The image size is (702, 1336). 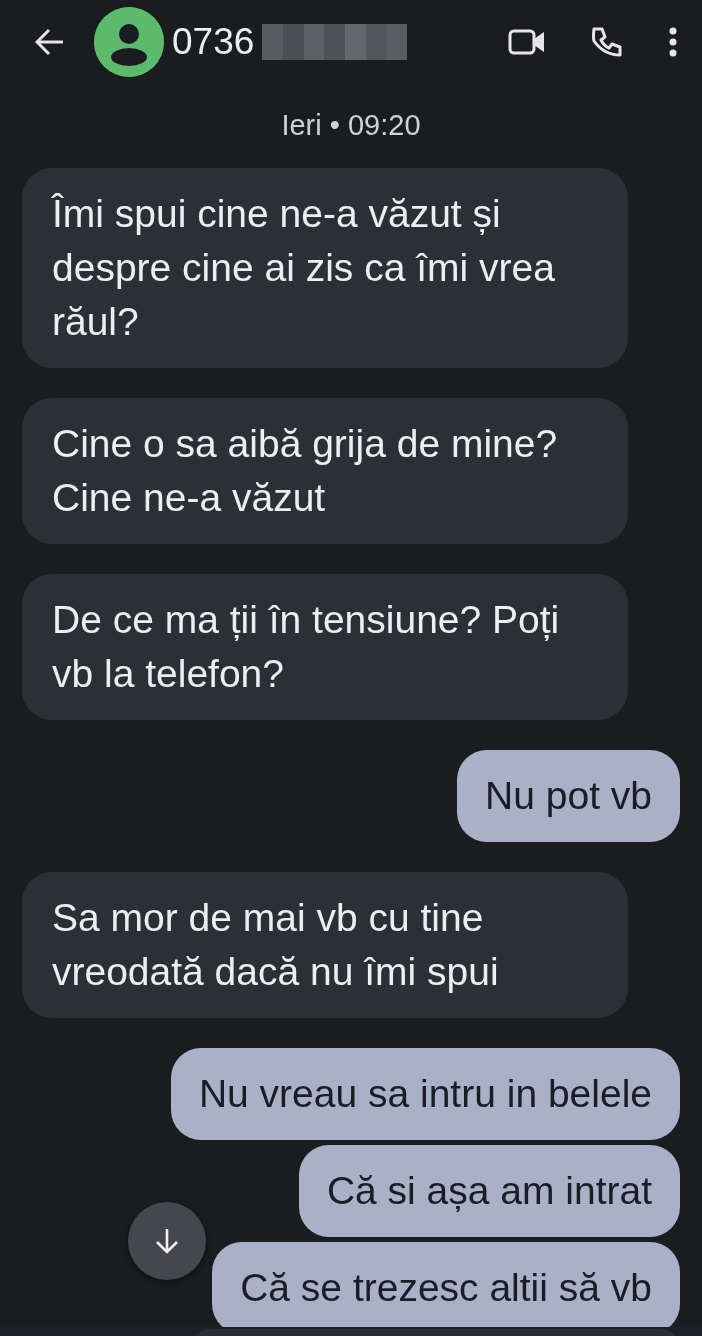 What do you see at coordinates (527, 42) in the screenshot?
I see `video-call-button` at bounding box center [527, 42].